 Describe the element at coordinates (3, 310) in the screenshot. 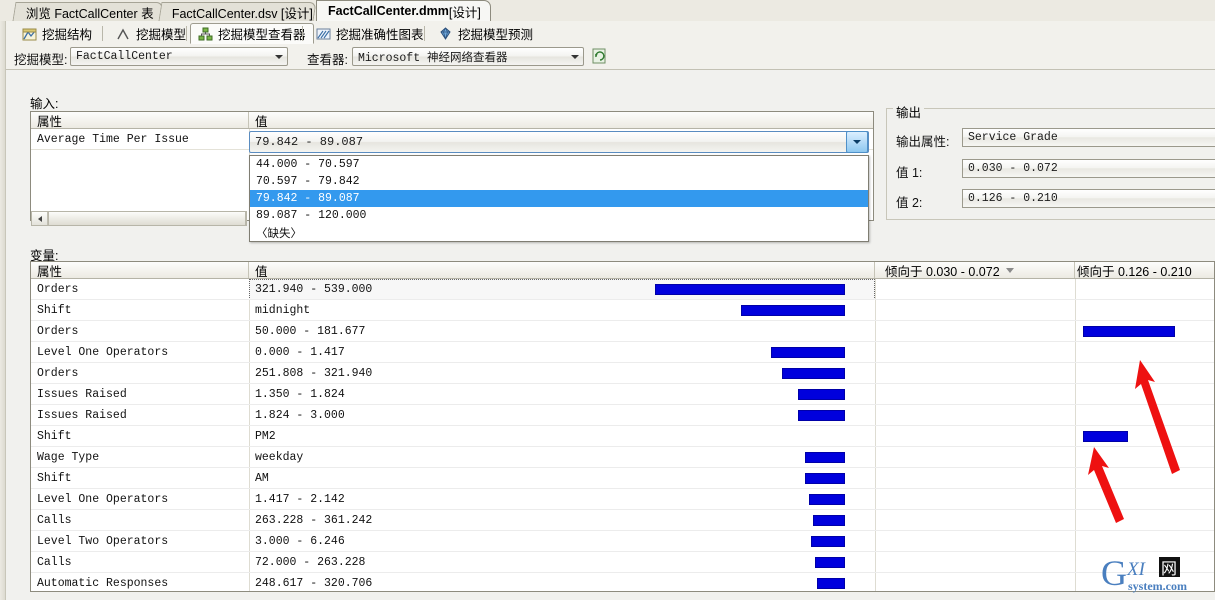

I see `window-left-frame` at that location.